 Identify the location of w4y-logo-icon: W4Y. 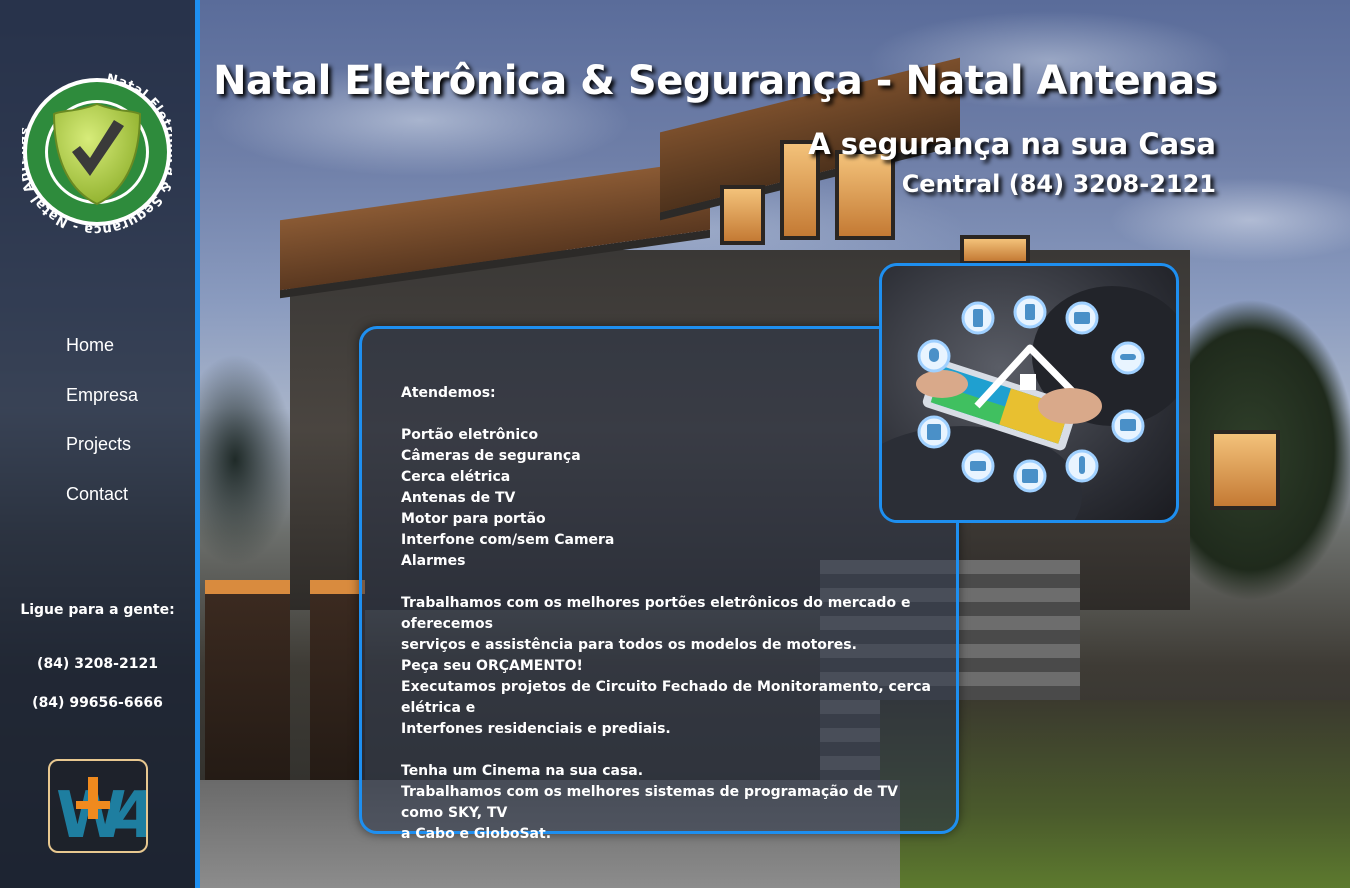
(130, 815).